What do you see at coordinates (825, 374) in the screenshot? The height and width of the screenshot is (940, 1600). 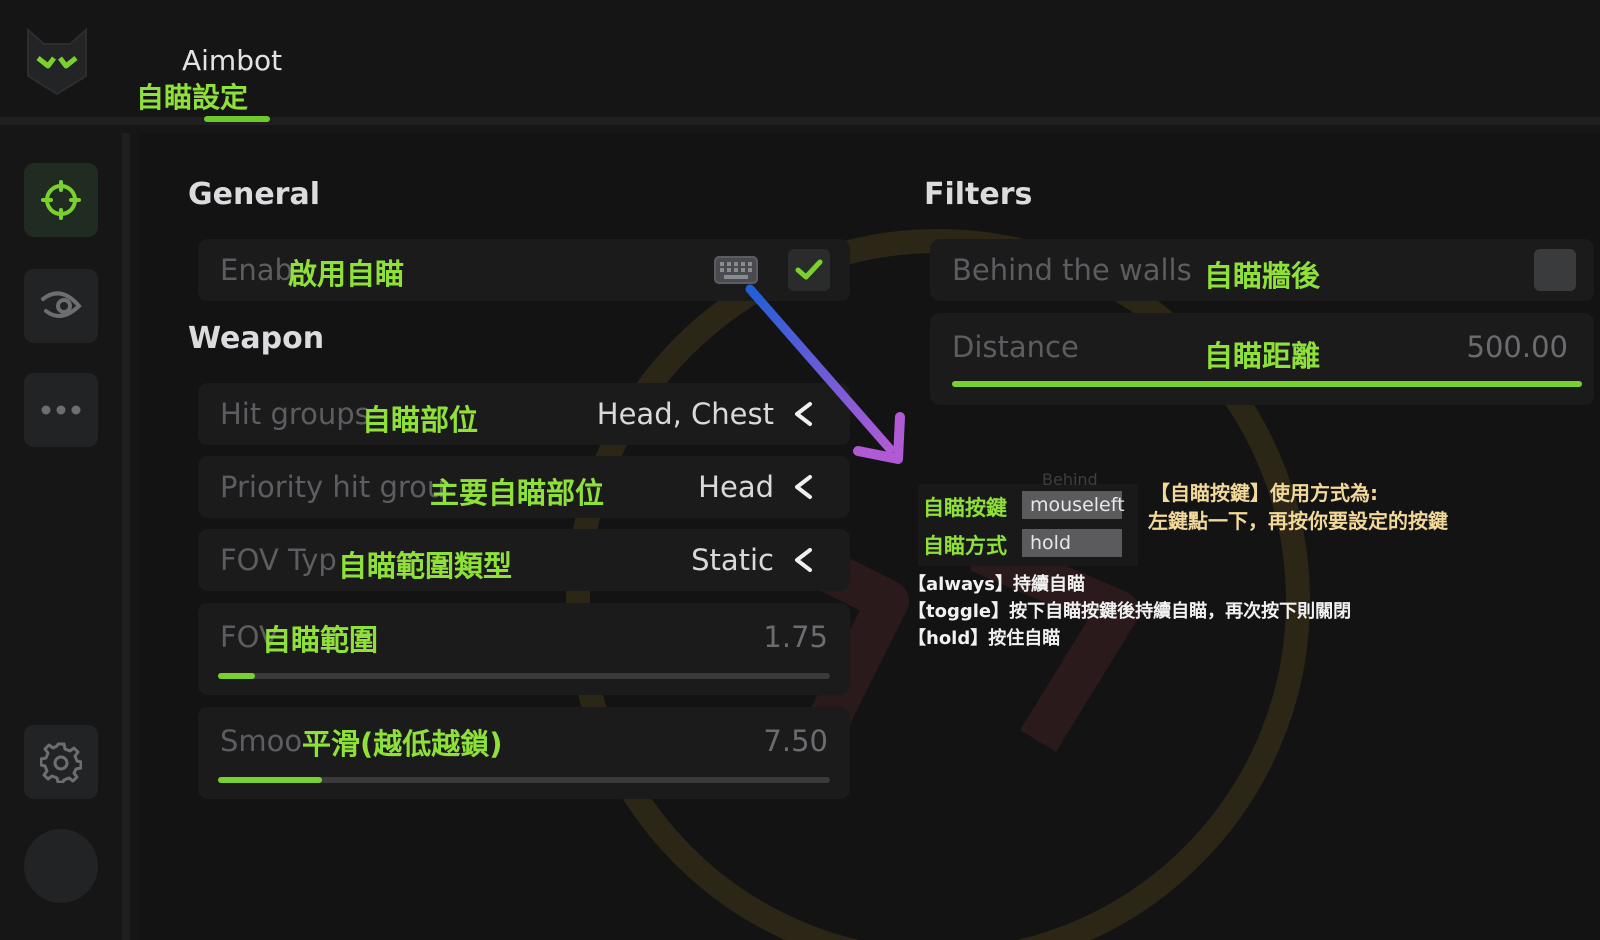 I see `annotation-arrow` at bounding box center [825, 374].